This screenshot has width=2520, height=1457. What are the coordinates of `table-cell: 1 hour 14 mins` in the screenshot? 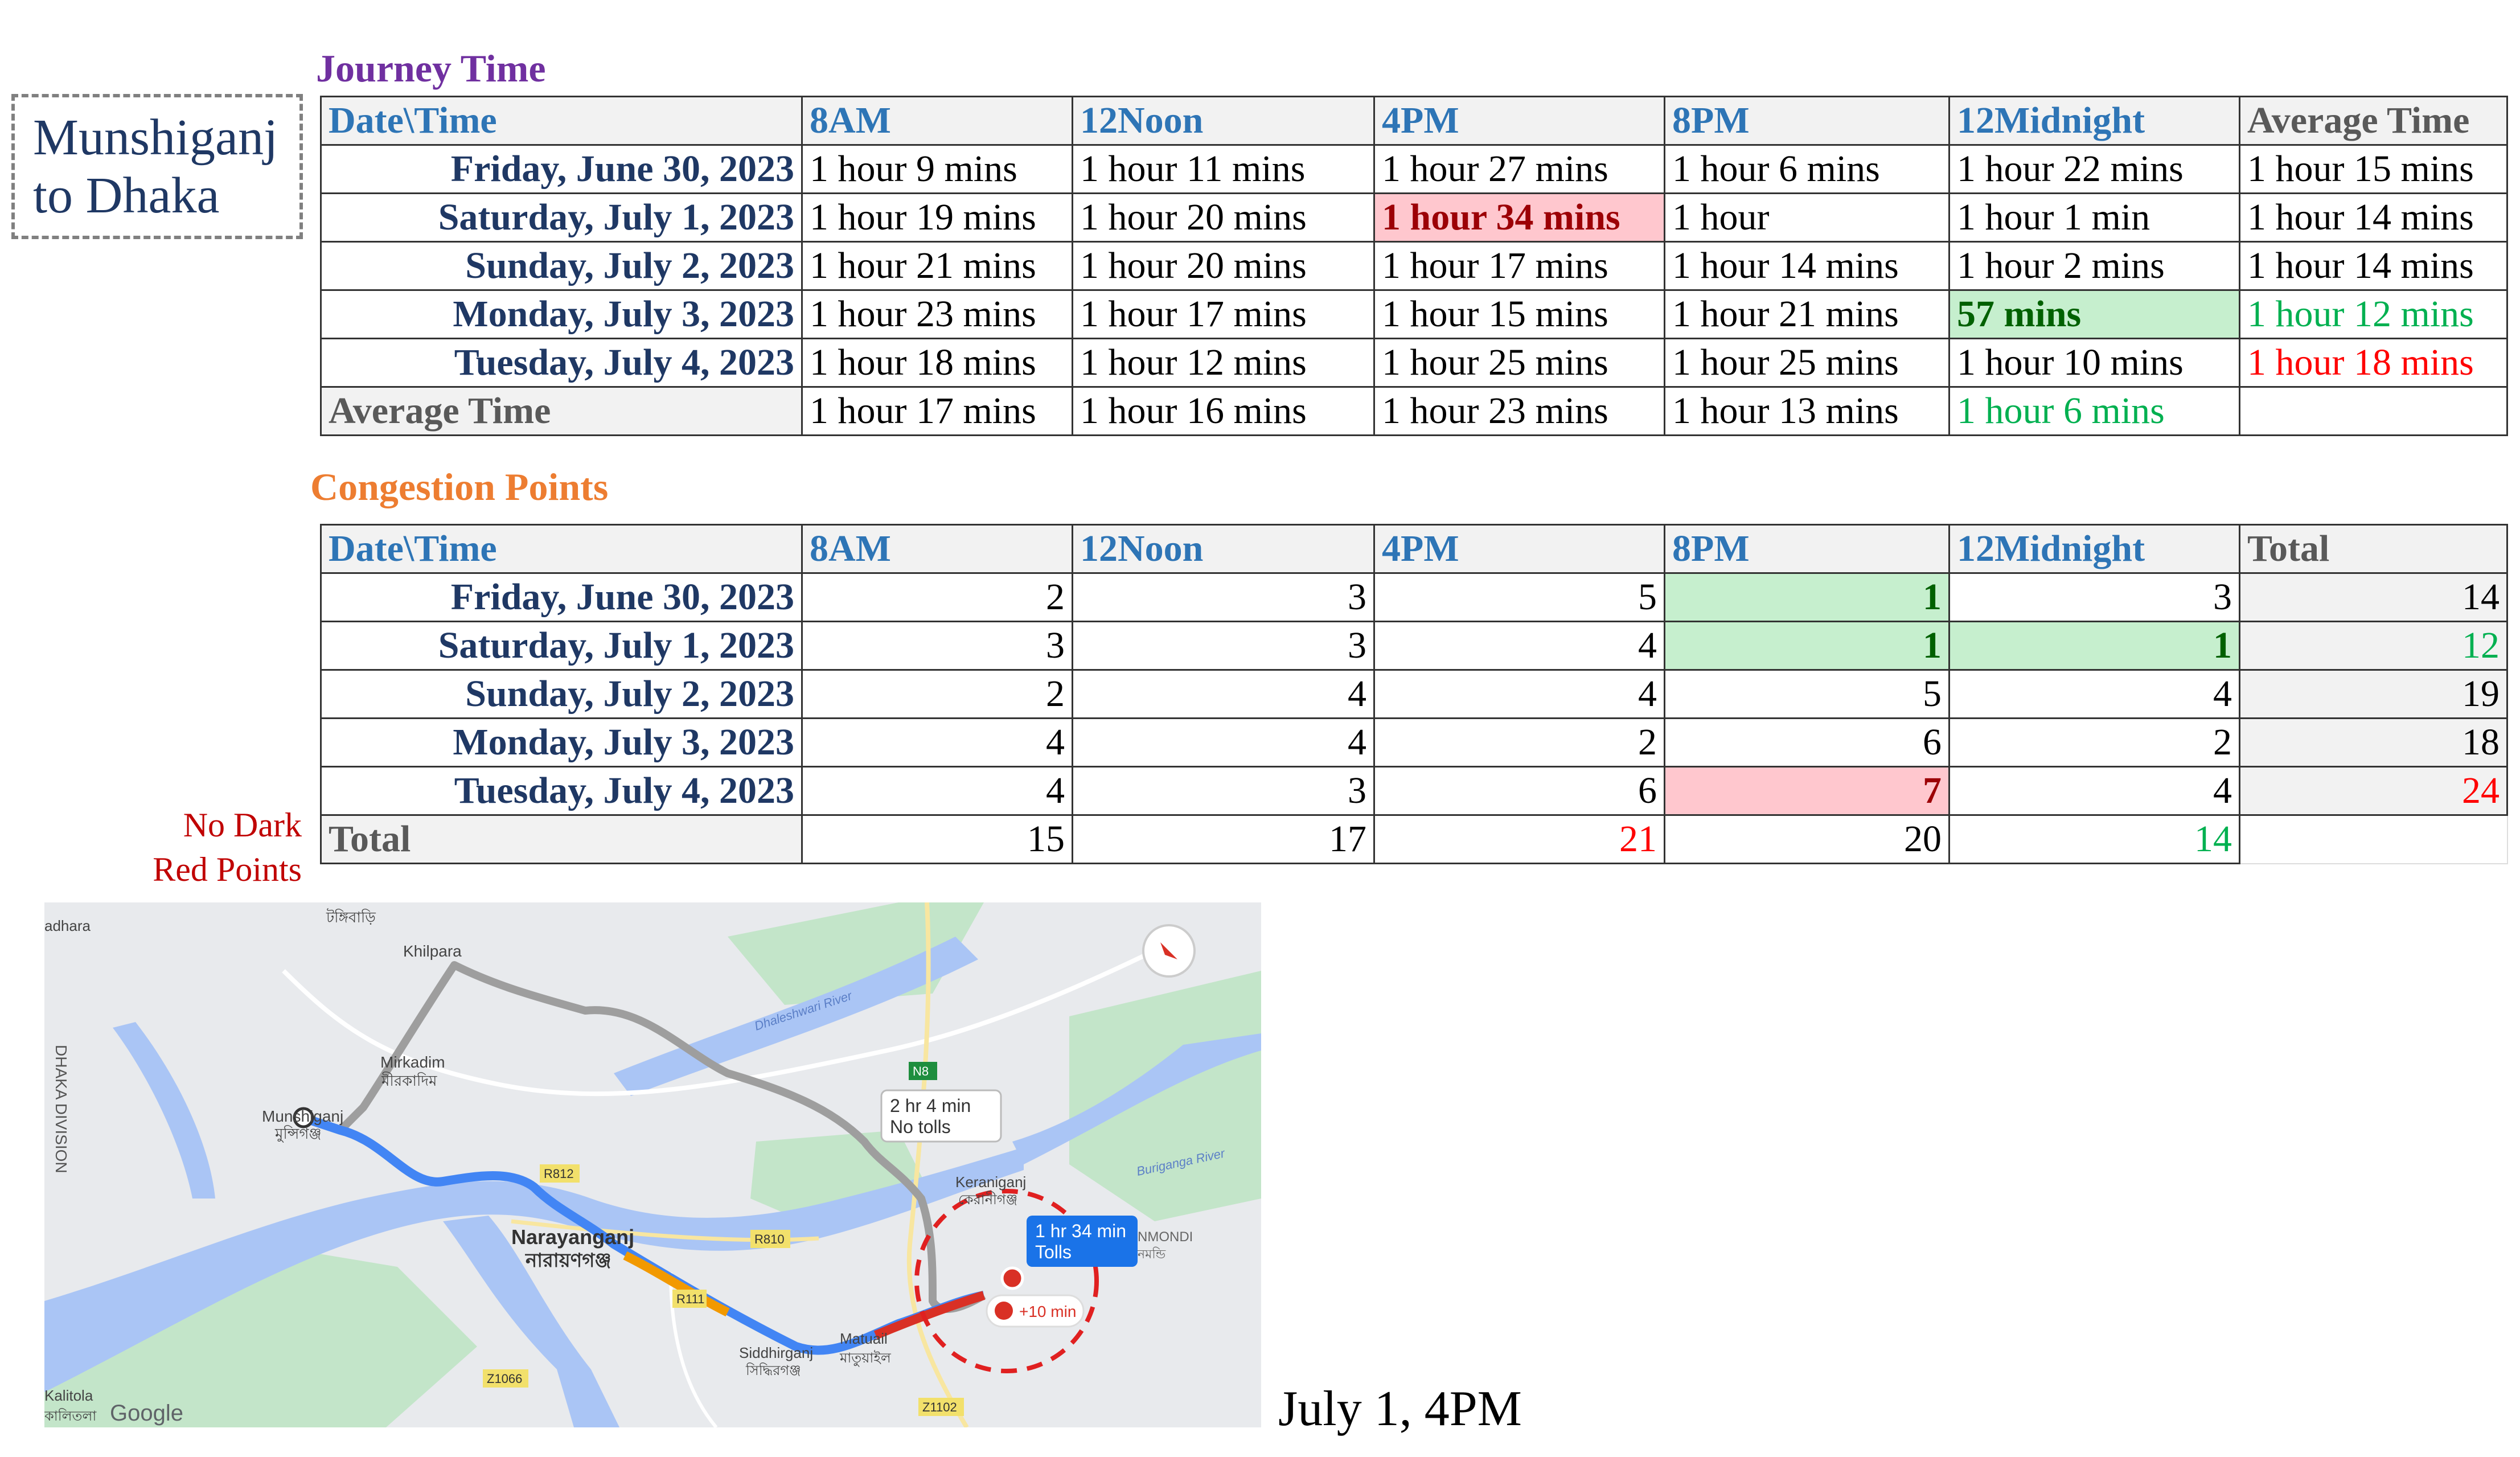 It's located at (1807, 266).